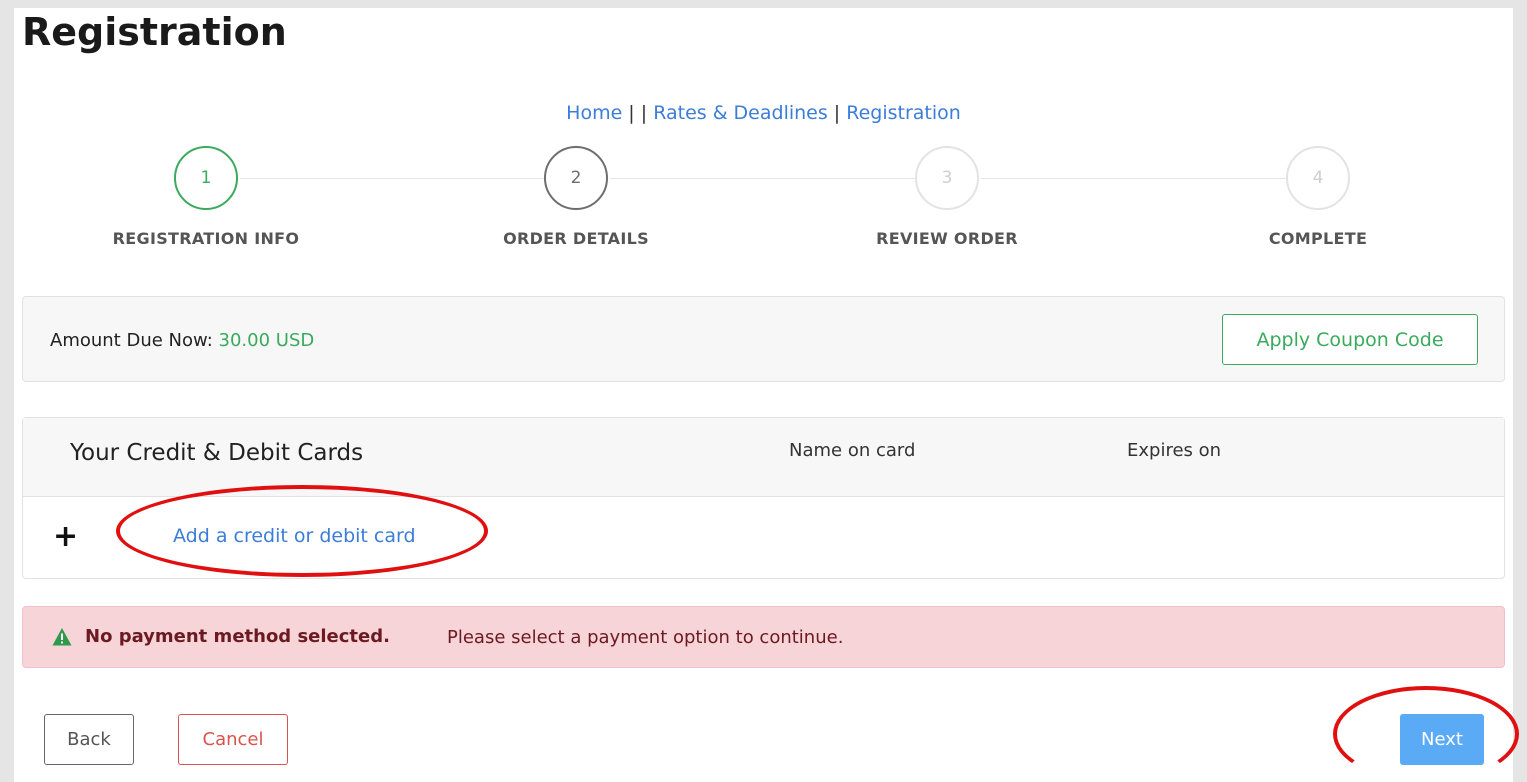 The image size is (1527, 782). I want to click on step-2-circle: 2, so click(576, 178).